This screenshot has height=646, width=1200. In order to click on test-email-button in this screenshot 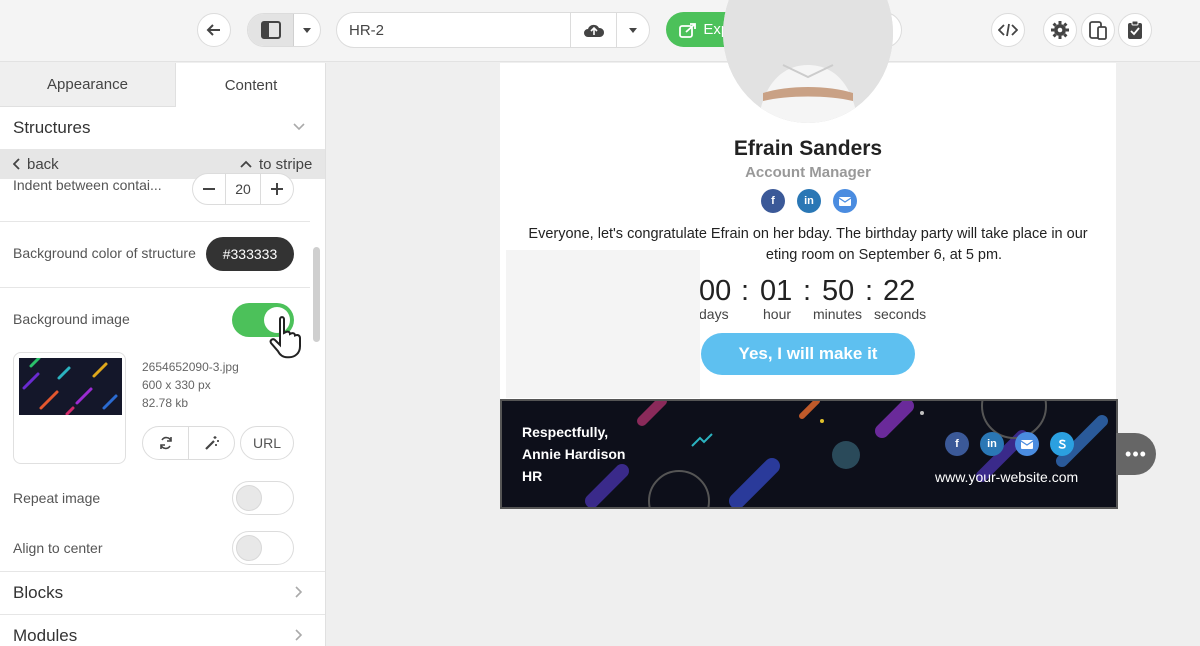, I will do `click(1135, 30)`.